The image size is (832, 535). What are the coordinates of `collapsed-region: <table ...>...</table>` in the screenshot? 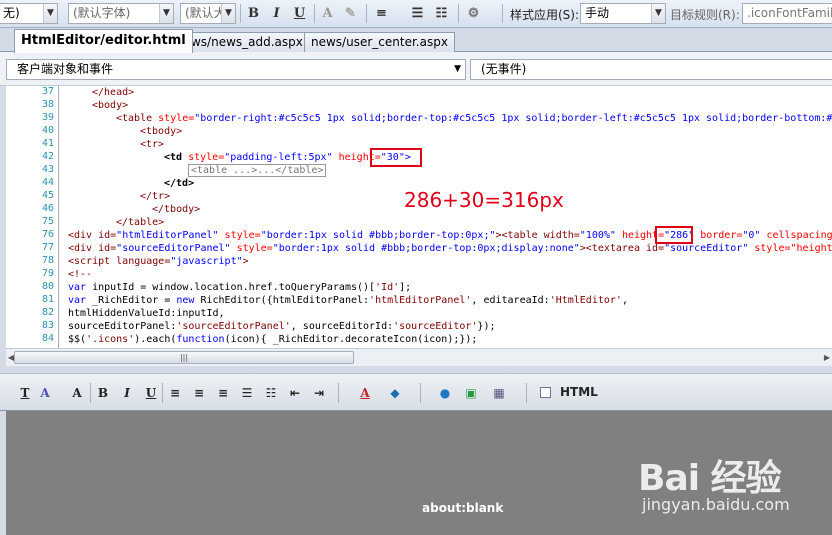 It's located at (257, 170).